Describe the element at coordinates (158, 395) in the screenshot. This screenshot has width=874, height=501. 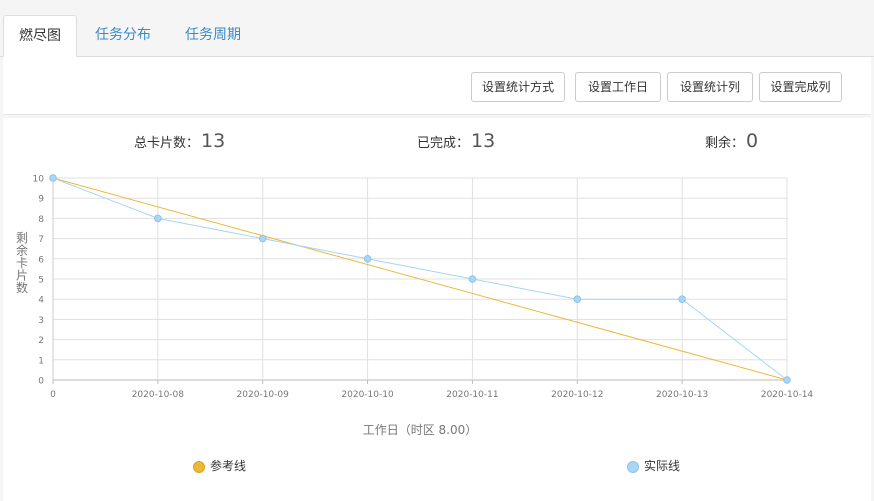
I see `x-tick-label: 2020-10-08` at that location.